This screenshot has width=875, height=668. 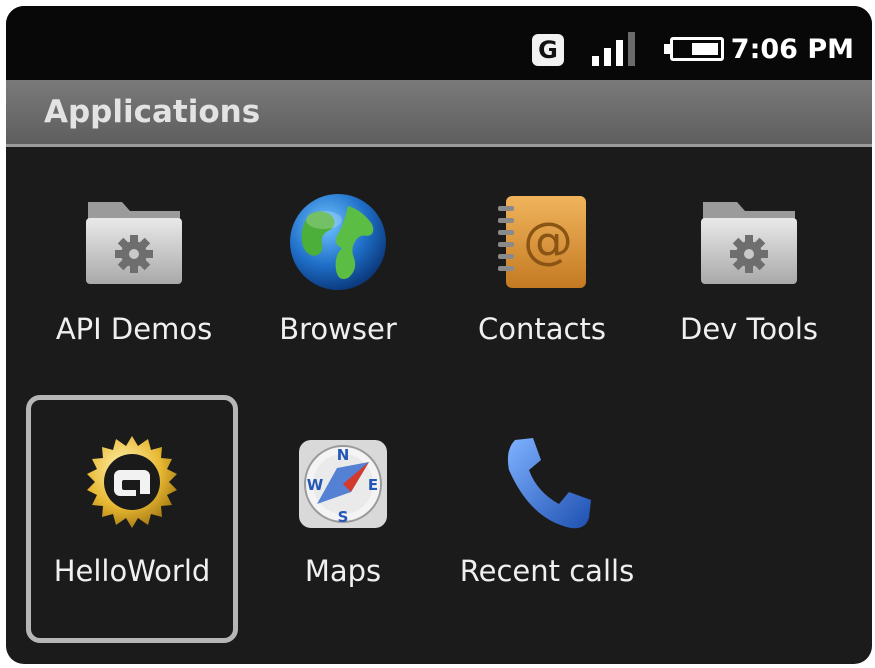 What do you see at coordinates (749, 329) in the screenshot?
I see `app-label: Dev Tools` at bounding box center [749, 329].